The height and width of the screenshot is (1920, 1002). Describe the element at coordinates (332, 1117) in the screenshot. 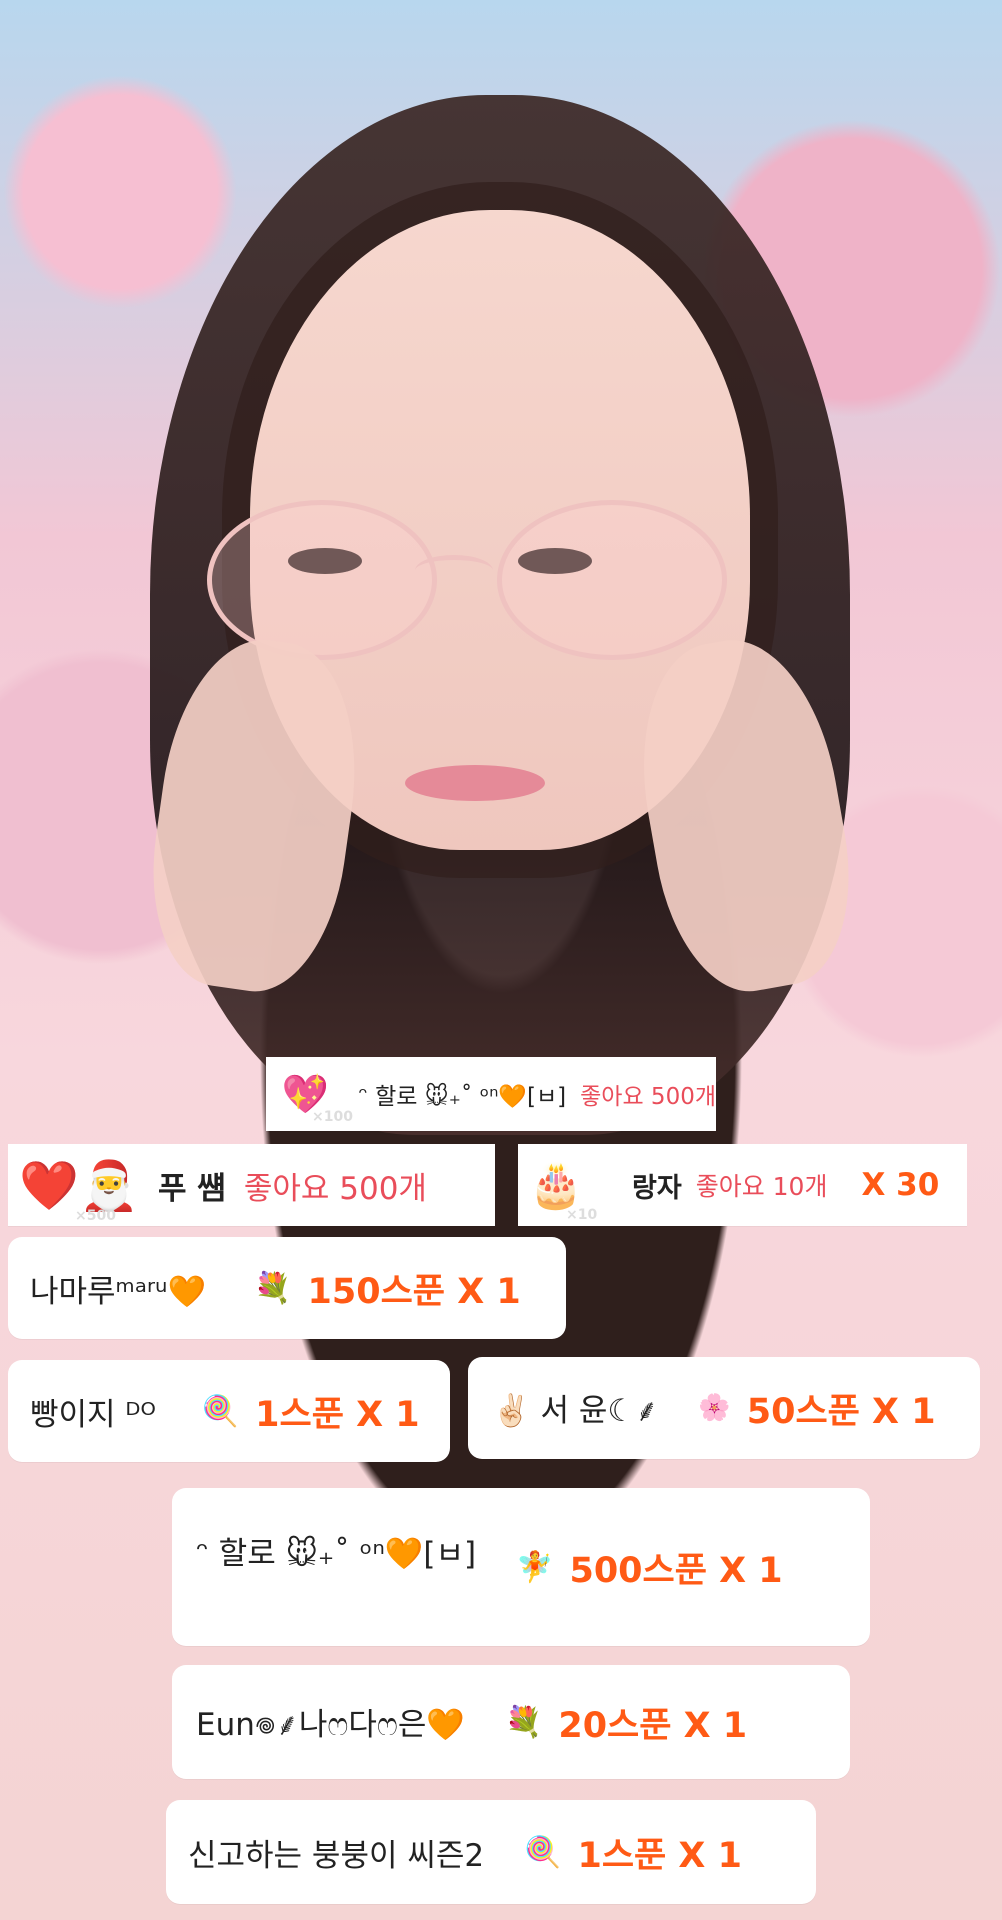

I see `gift-count: ×100` at that location.